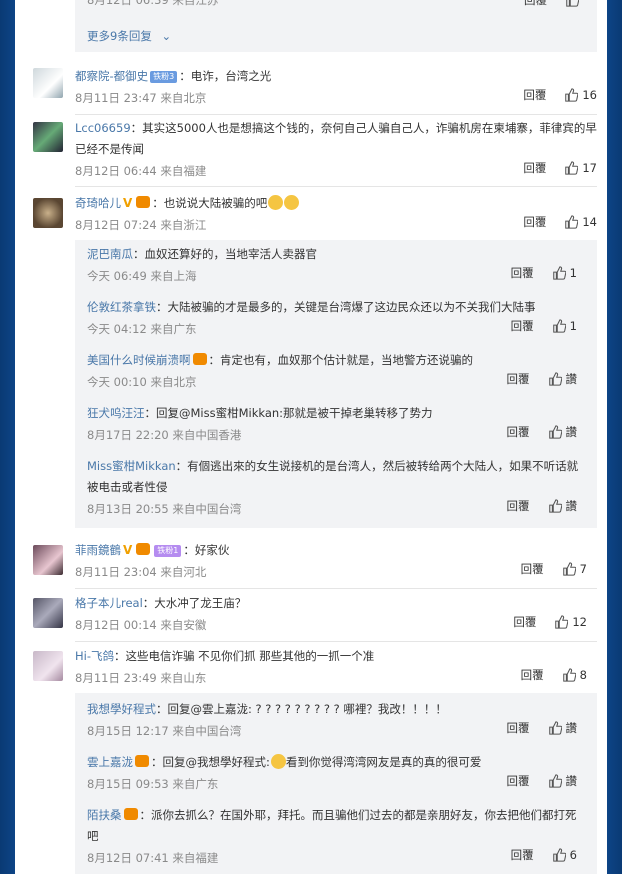 This screenshot has height=874, width=622. I want to click on like-button: 12, so click(570, 622).